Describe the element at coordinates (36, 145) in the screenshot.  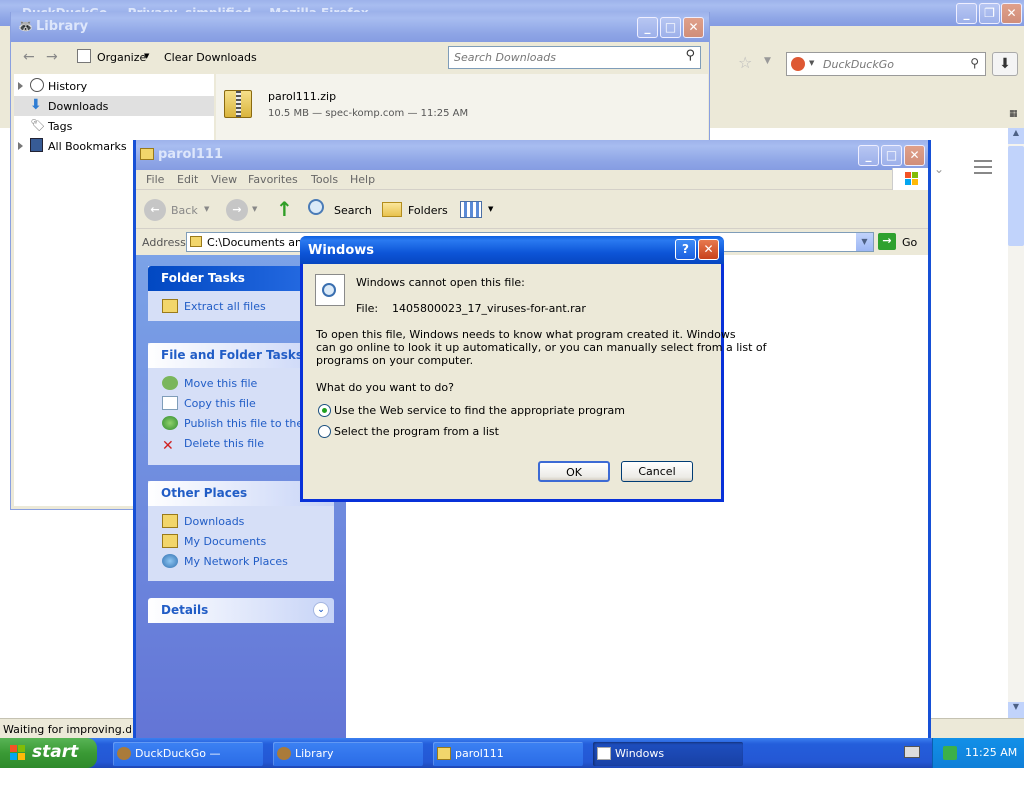
I see `bookmarks-folder-icon` at that location.